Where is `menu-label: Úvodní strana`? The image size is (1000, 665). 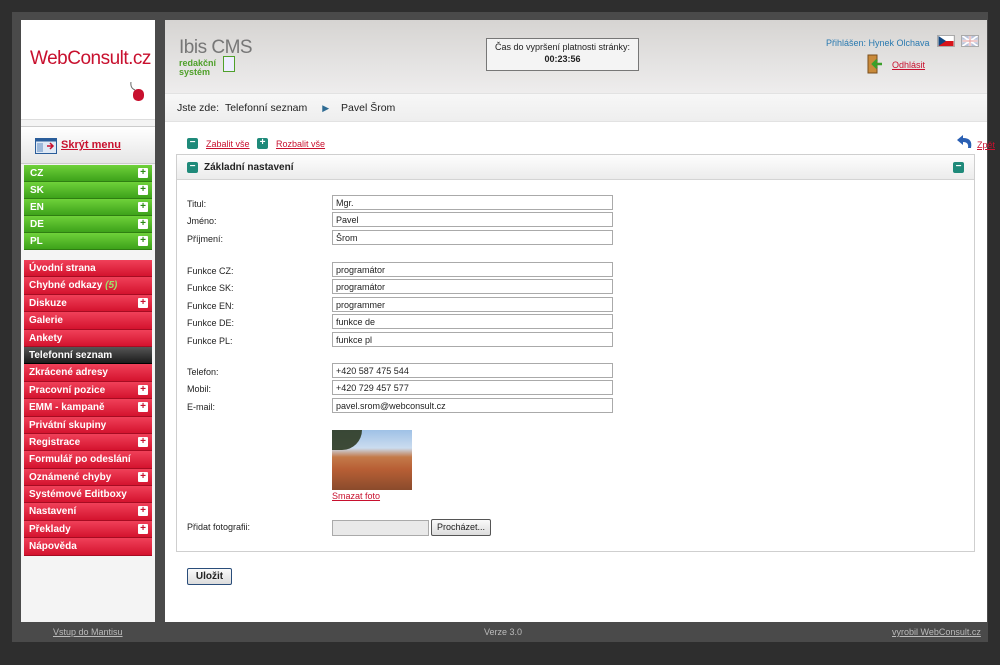
menu-label: Úvodní strana is located at coordinates (62, 268).